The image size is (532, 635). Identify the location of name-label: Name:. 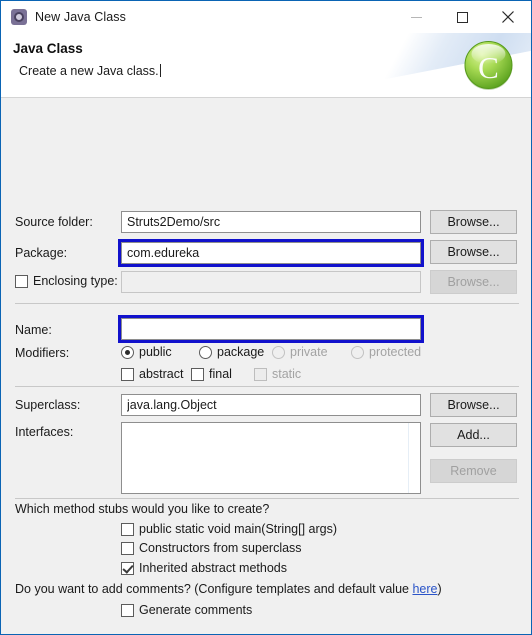
(33, 330).